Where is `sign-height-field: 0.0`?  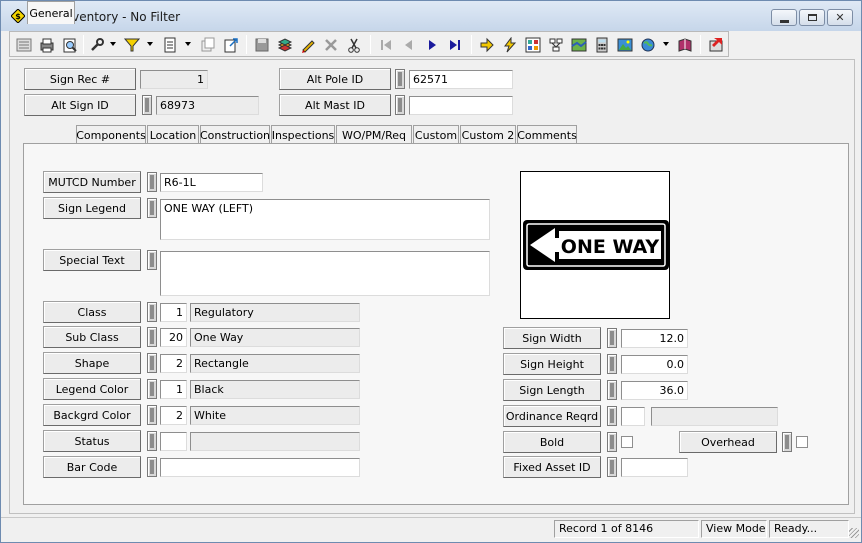
sign-height-field: 0.0 is located at coordinates (654, 364).